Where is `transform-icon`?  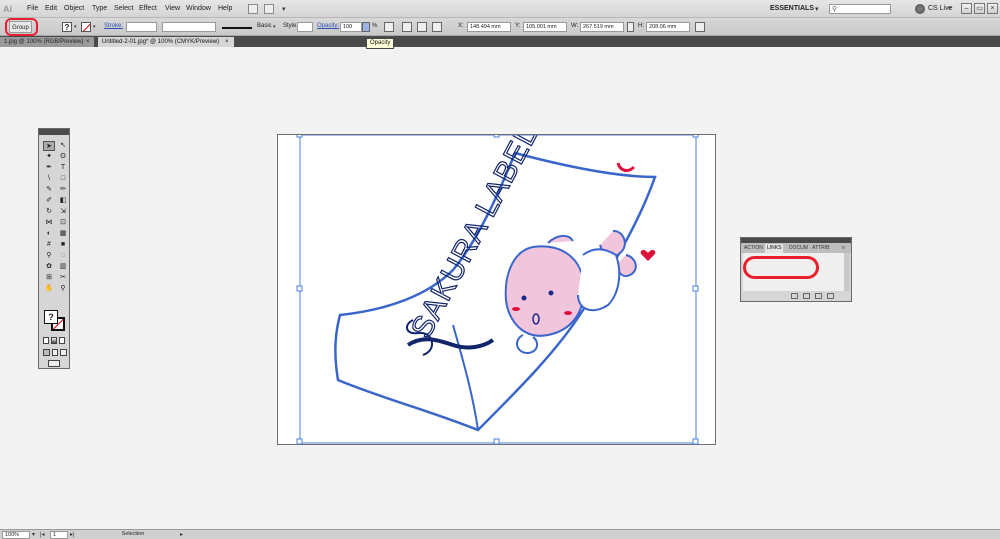 transform-icon is located at coordinates (422, 27).